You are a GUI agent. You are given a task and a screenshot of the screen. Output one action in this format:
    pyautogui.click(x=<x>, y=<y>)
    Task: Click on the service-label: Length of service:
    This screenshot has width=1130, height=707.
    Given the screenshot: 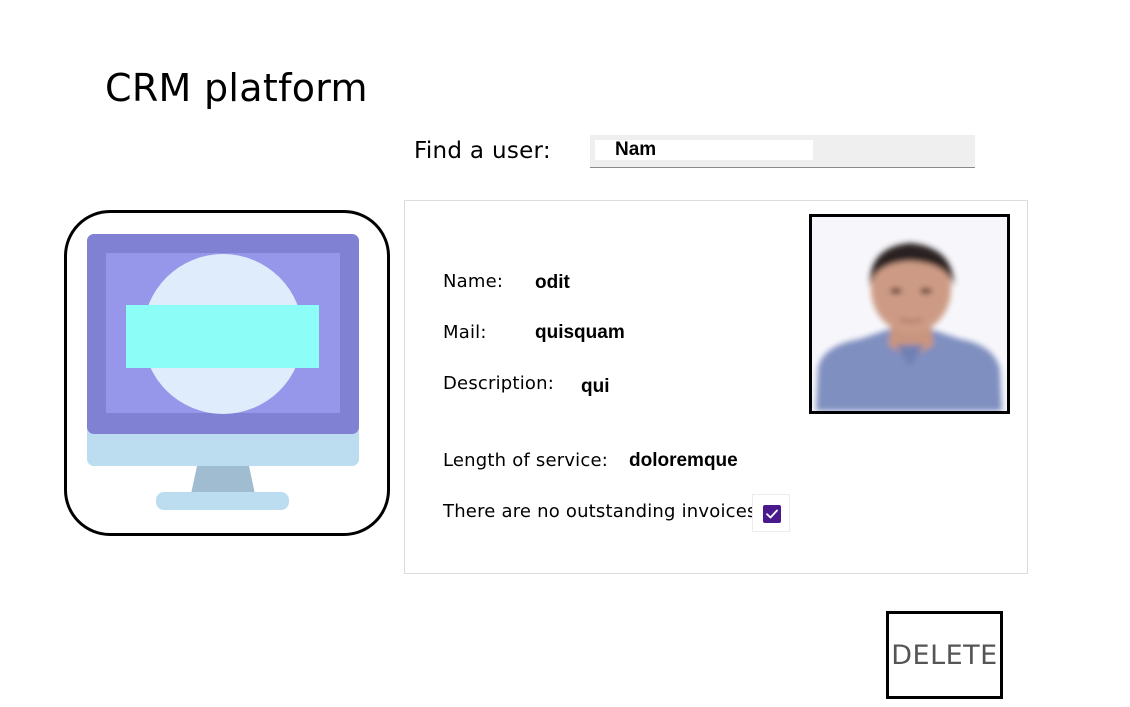 What is the action you would take?
    pyautogui.click(x=526, y=460)
    